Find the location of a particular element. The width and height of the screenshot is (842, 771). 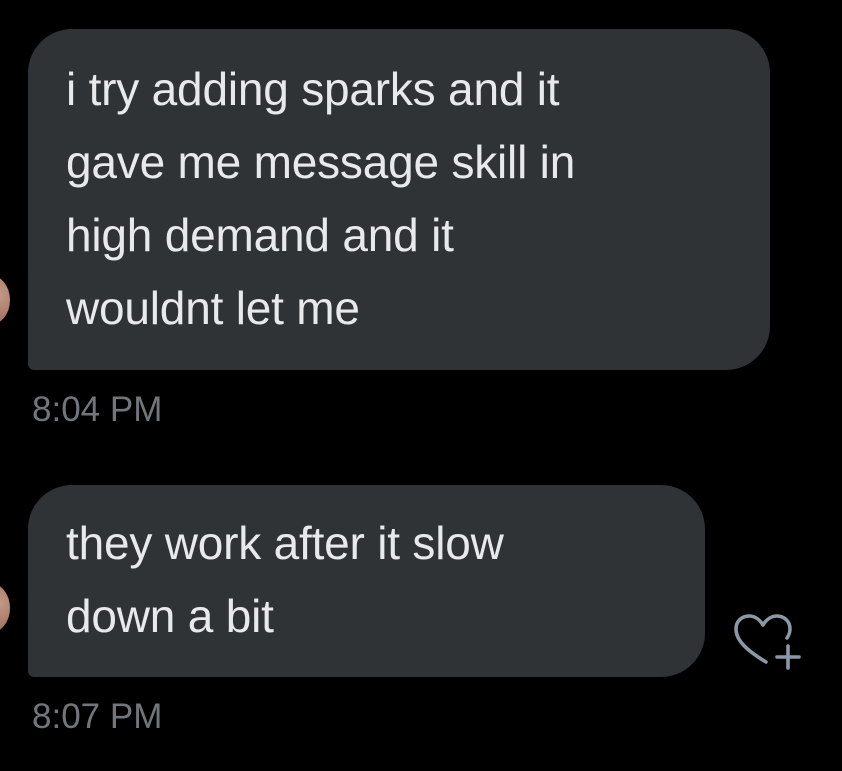

message-timestamp: 8:04 PM is located at coordinates (97, 409).